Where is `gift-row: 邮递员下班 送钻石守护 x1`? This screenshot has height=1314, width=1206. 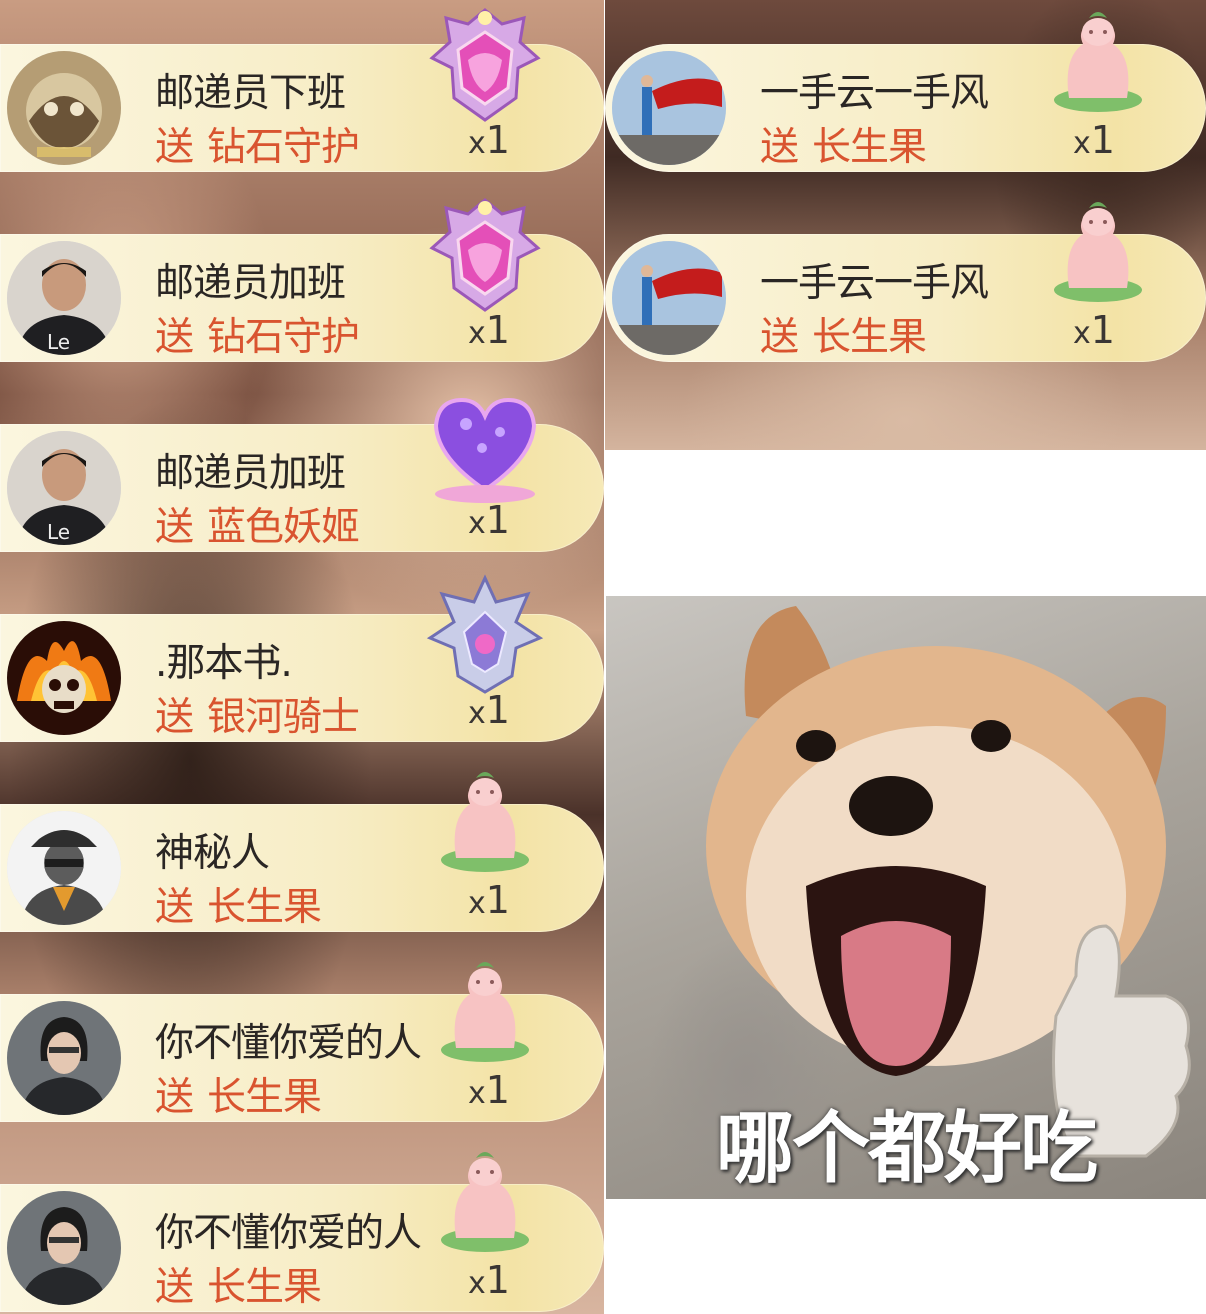 gift-row: 邮递员下班 送钻石守护 x1 is located at coordinates (302, 90).